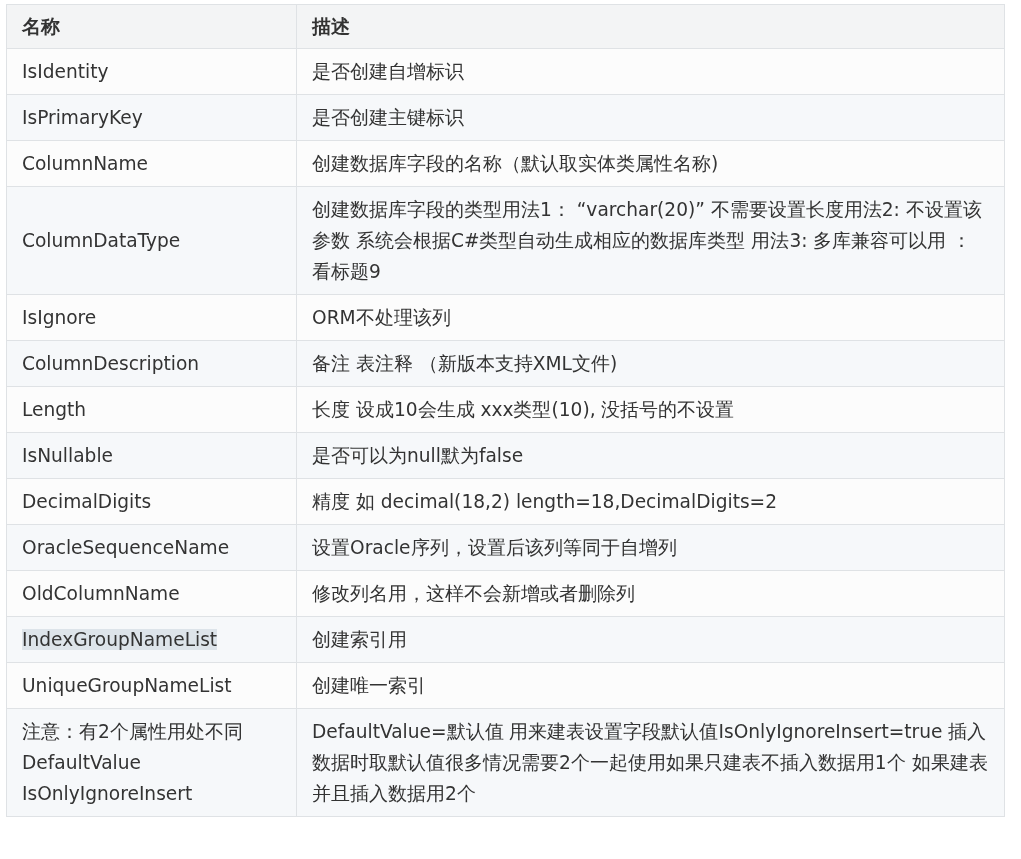  I want to click on table-cell: 创建索引用, so click(650, 639).